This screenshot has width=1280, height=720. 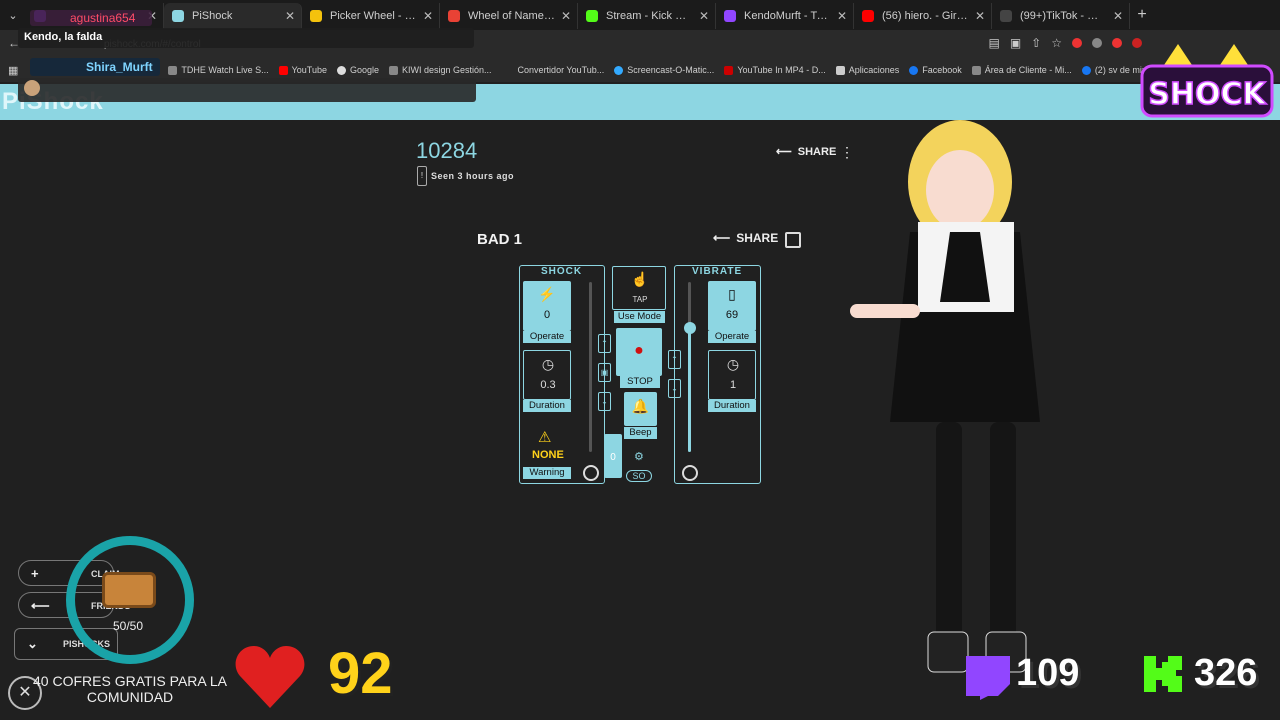 What do you see at coordinates (639, 317) in the screenshot?
I see `use-mode-label: Use Mode` at bounding box center [639, 317].